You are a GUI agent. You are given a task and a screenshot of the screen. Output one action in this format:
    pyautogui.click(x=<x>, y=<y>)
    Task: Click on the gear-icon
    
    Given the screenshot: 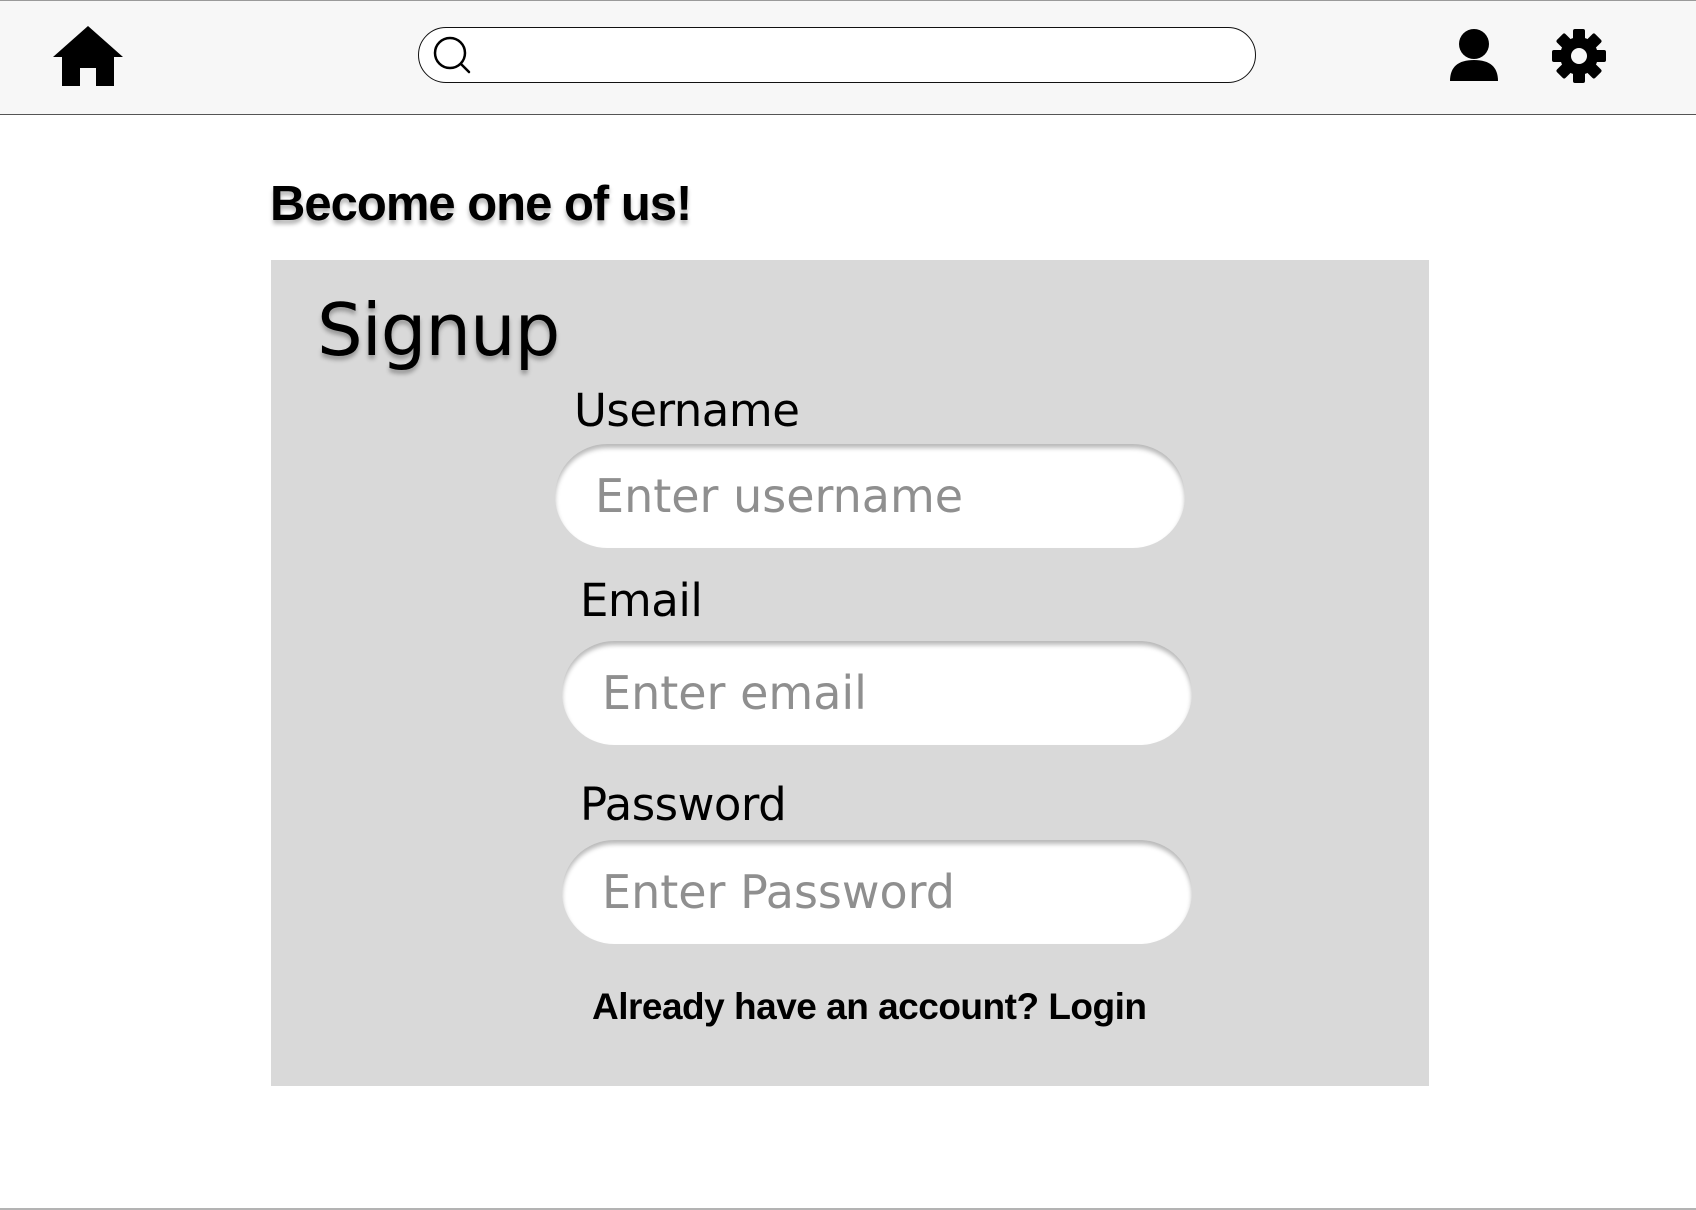 What is the action you would take?
    pyautogui.click(x=1579, y=56)
    